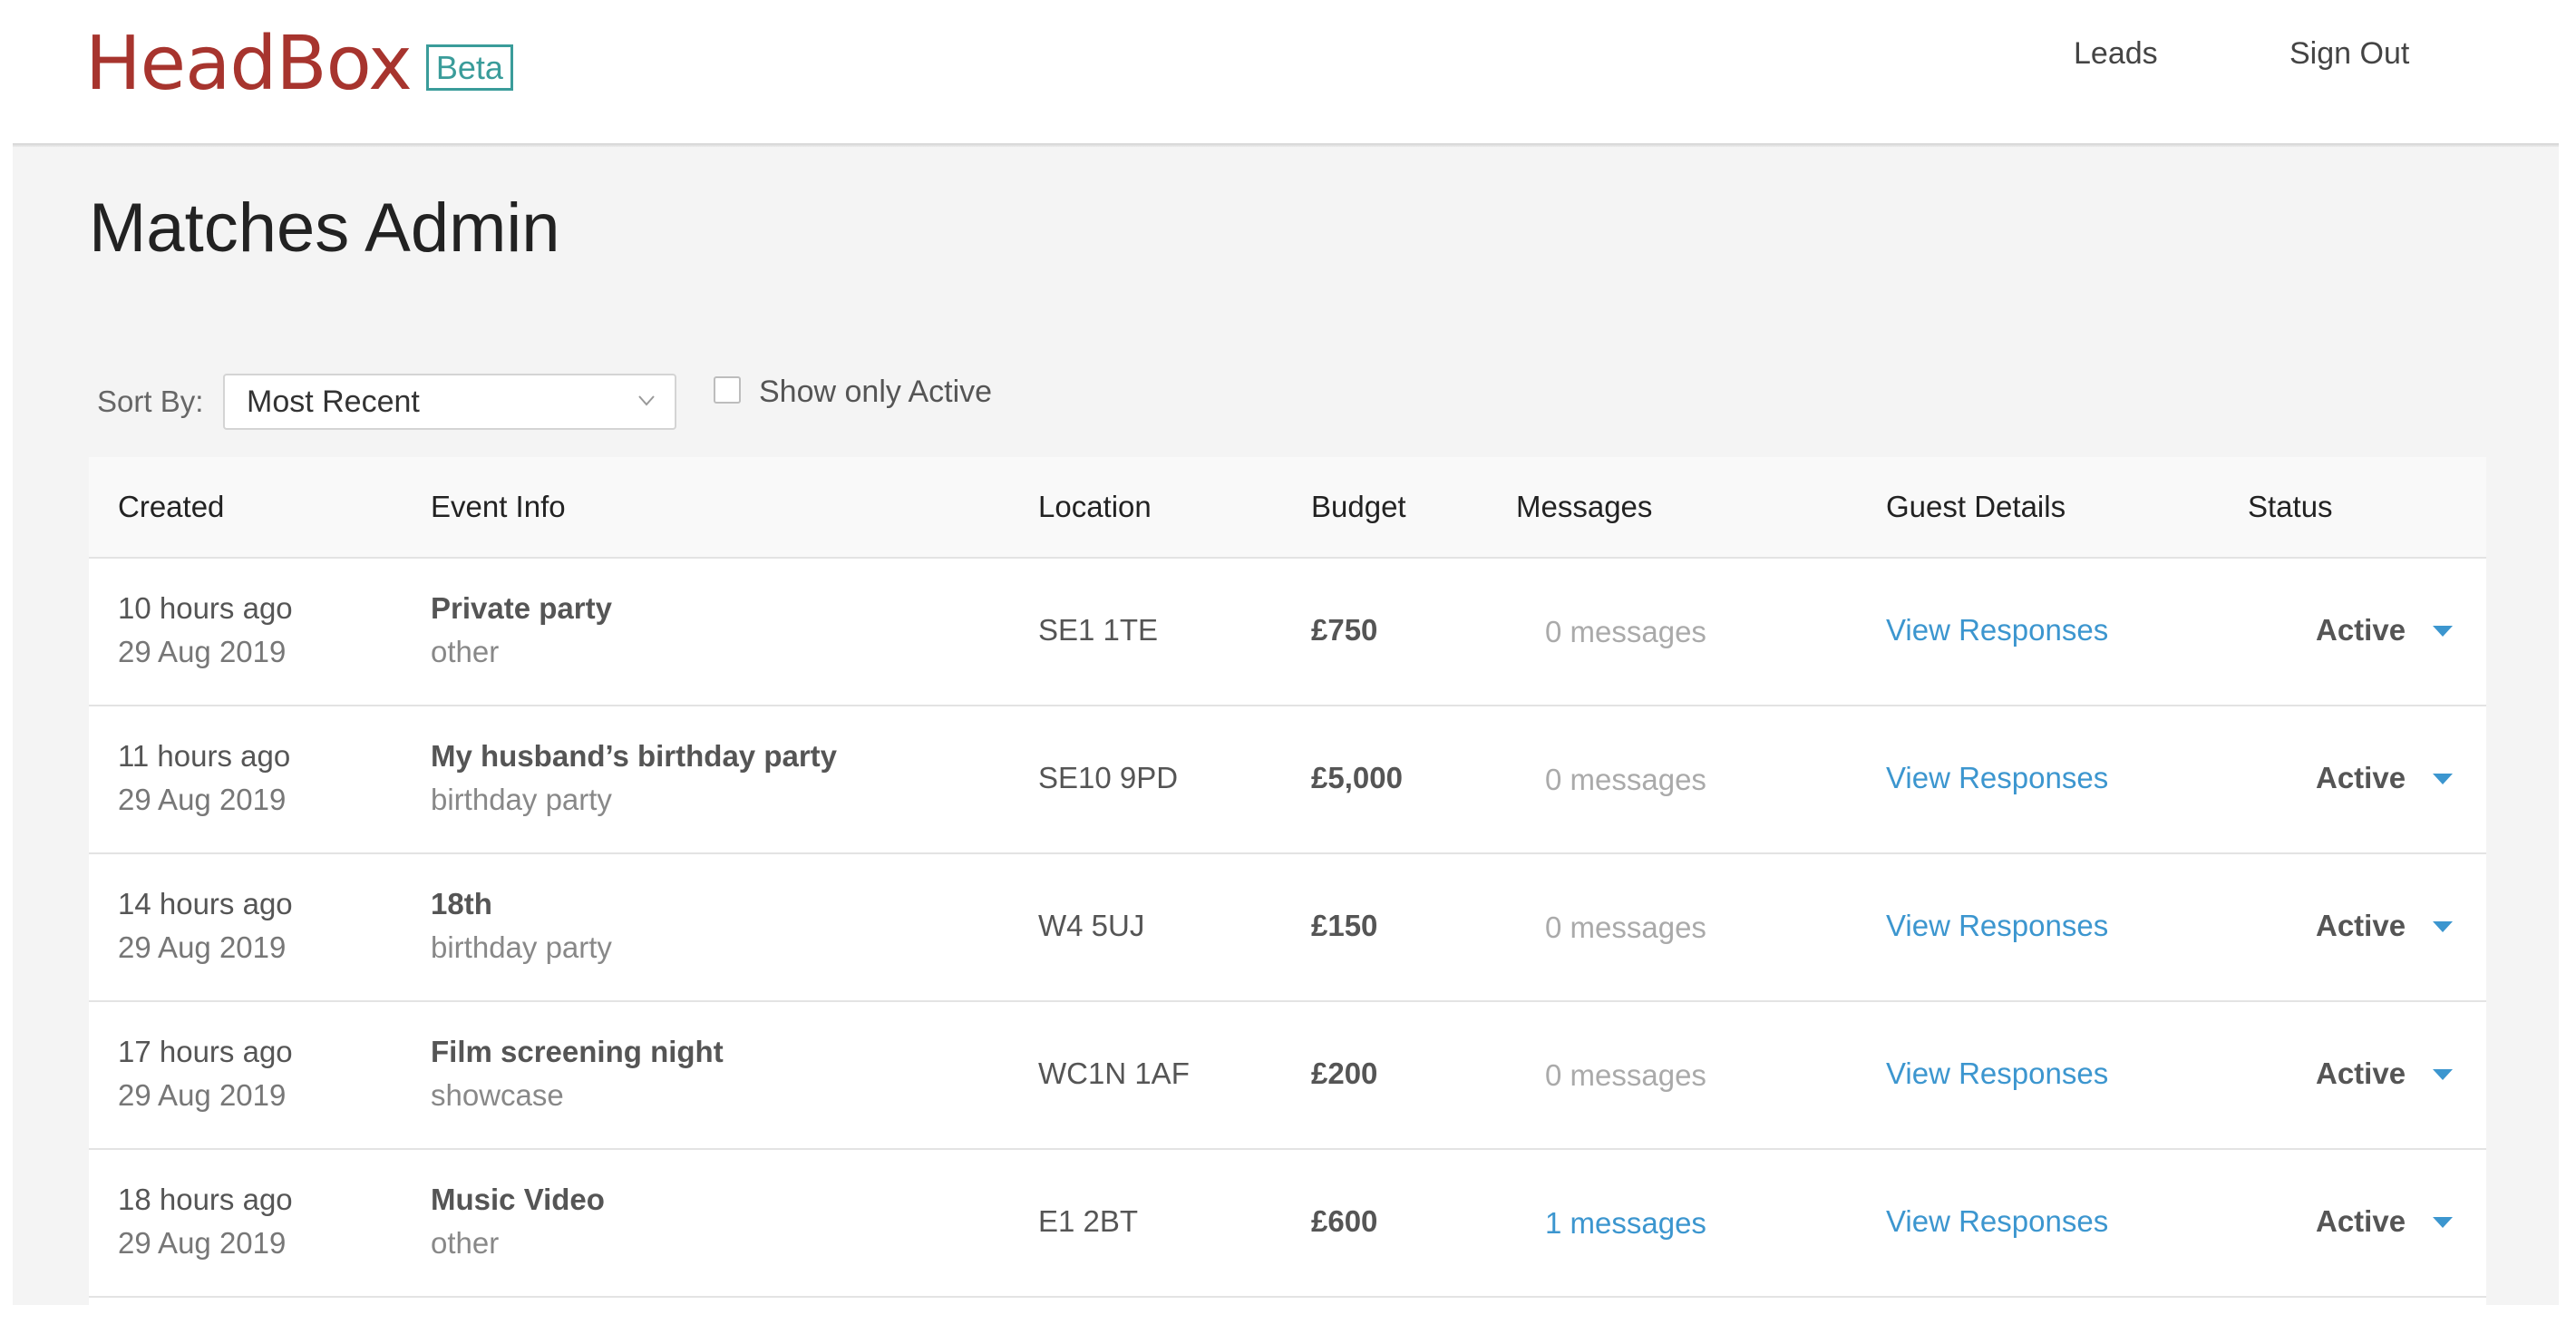 This screenshot has width=2576, height=1334. Describe the element at coordinates (634, 756) in the screenshot. I see `event-title: My husband’s birthday party` at that location.